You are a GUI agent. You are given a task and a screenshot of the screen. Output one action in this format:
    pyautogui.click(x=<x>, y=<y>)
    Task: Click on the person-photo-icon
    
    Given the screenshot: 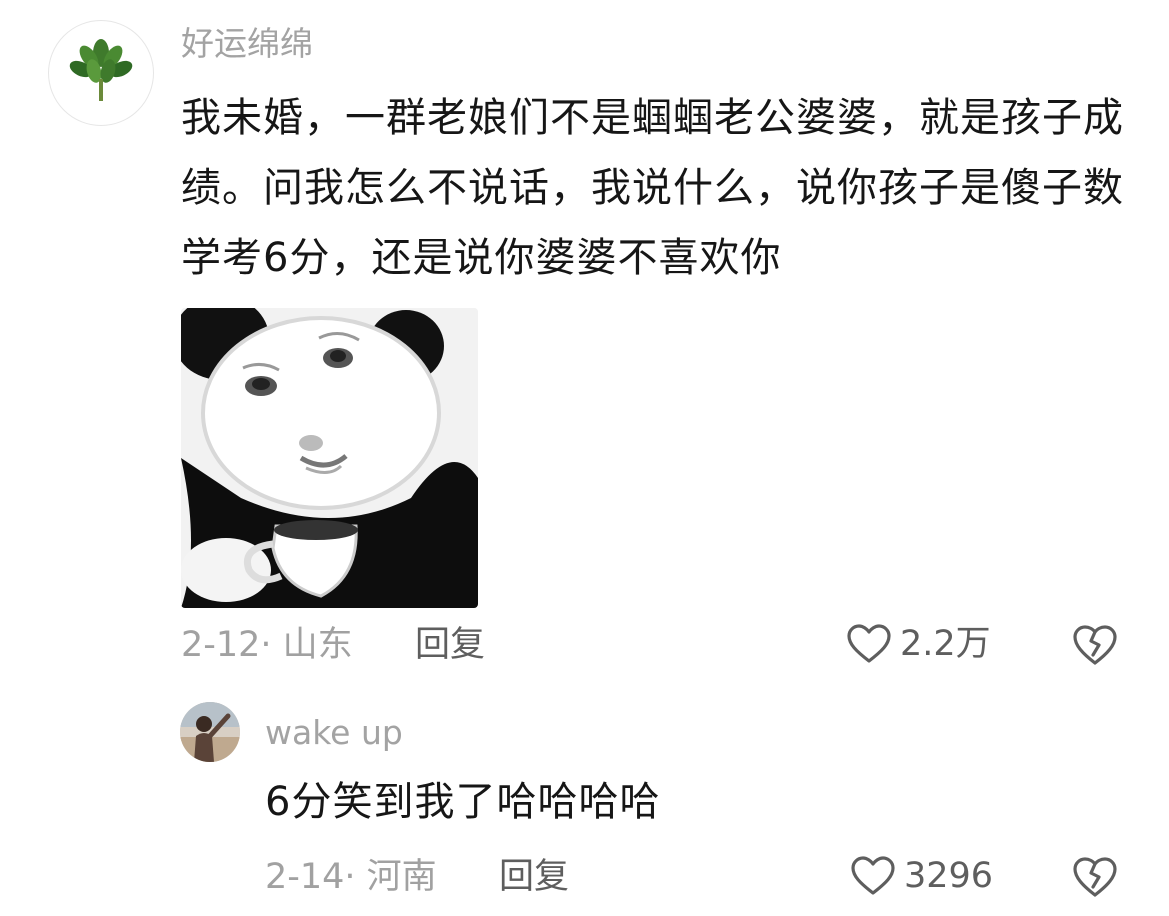 What is the action you would take?
    pyautogui.click(x=210, y=732)
    